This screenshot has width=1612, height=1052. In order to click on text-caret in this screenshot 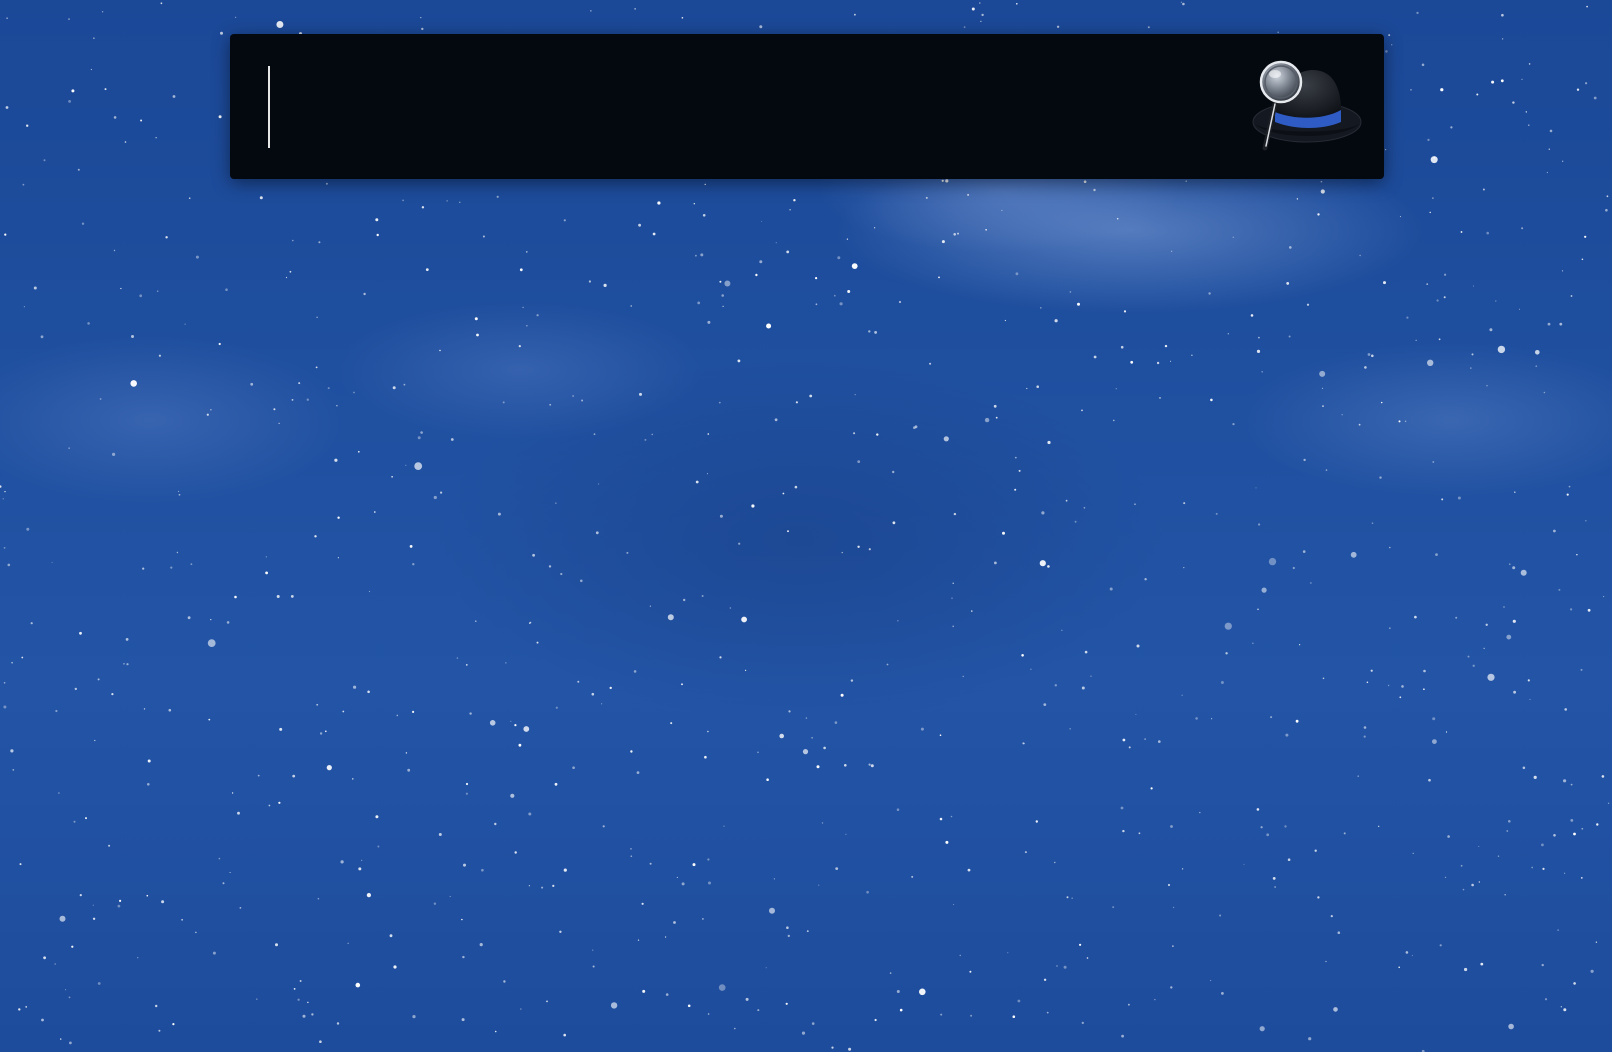, I will do `click(269, 107)`.